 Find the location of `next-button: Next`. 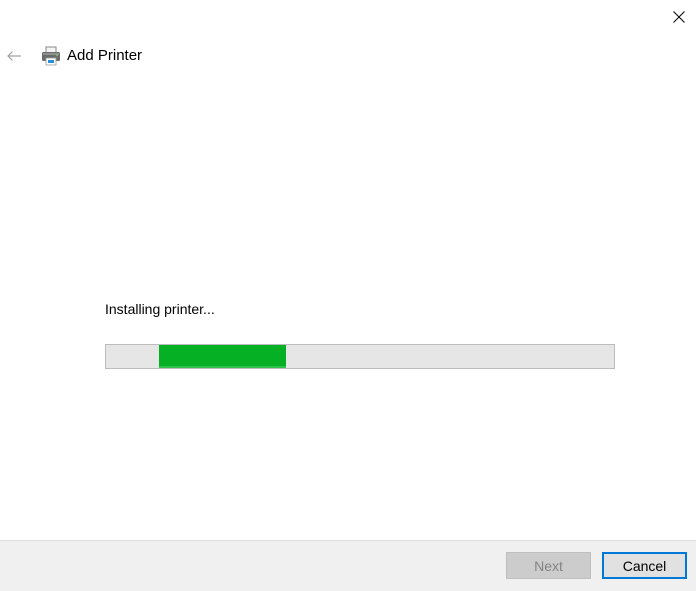

next-button: Next is located at coordinates (548, 565).